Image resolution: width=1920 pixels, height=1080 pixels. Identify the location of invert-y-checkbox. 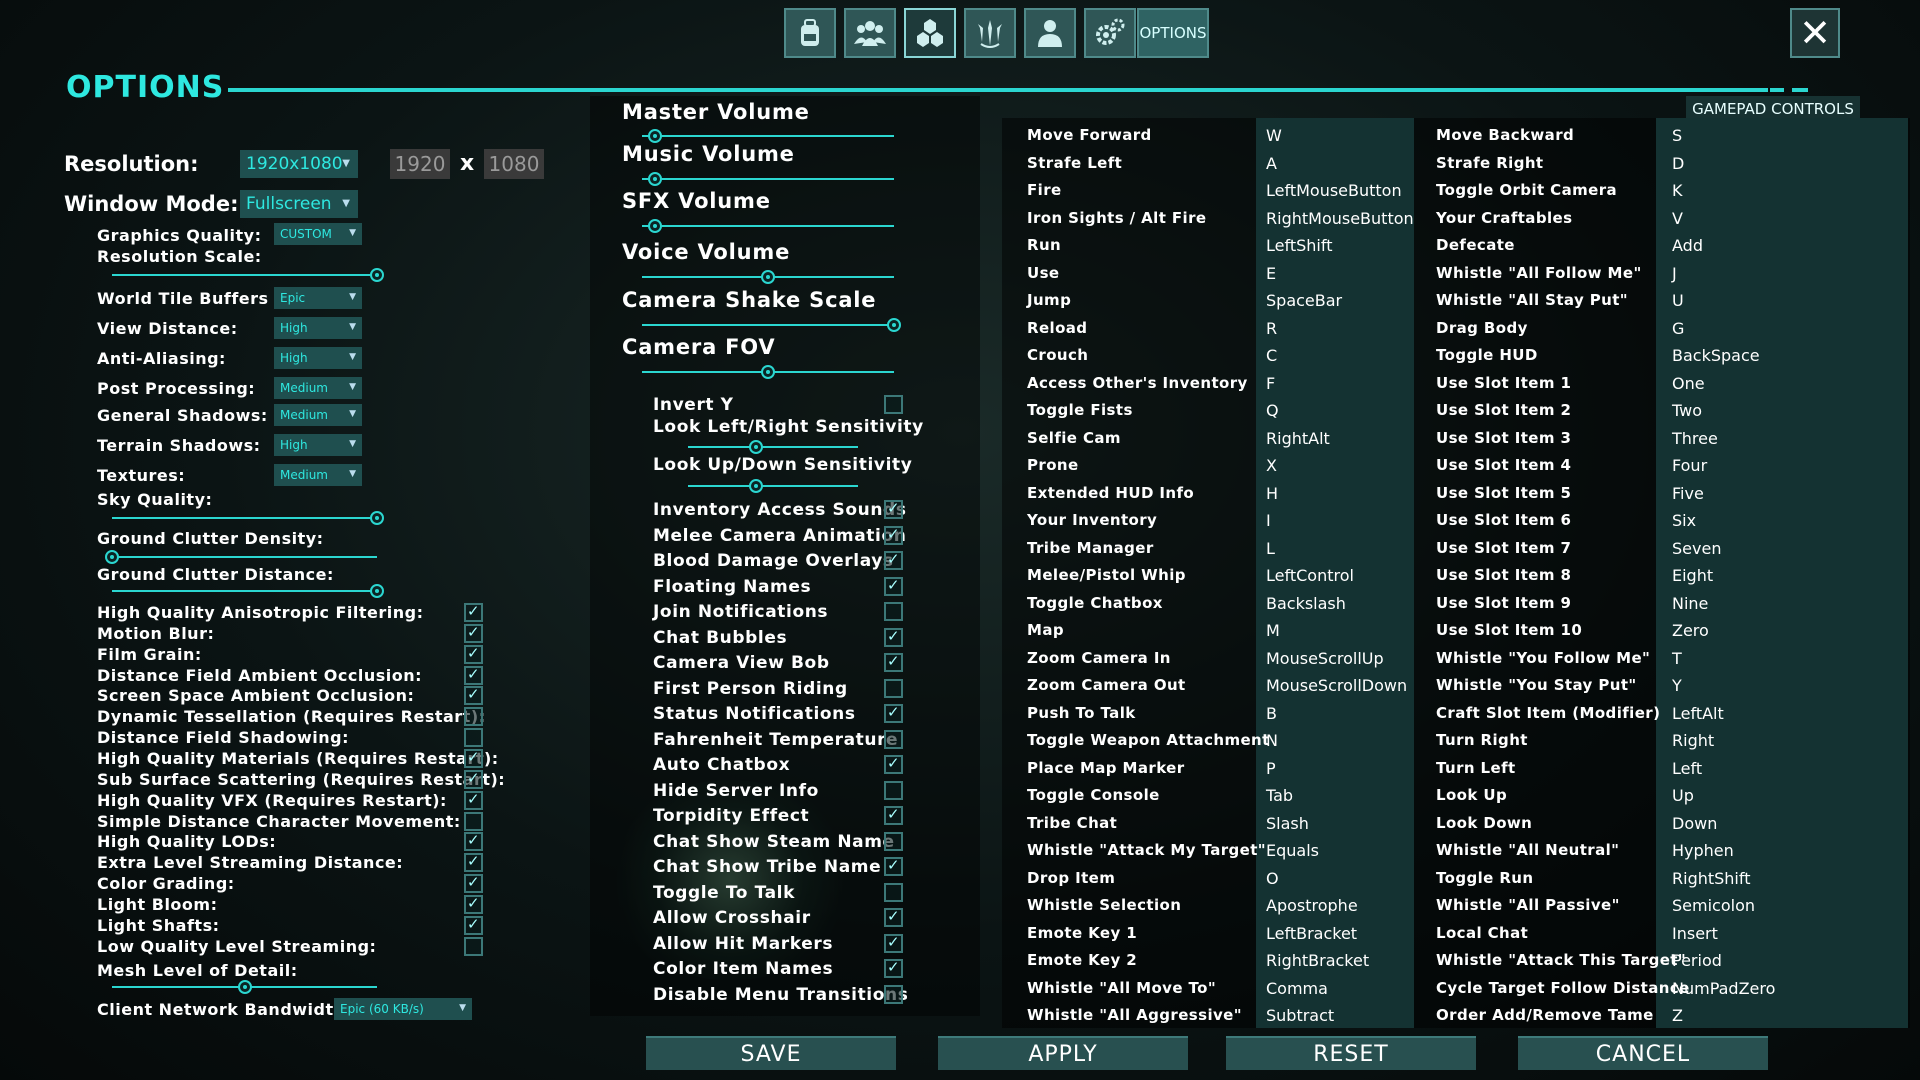
(893, 404).